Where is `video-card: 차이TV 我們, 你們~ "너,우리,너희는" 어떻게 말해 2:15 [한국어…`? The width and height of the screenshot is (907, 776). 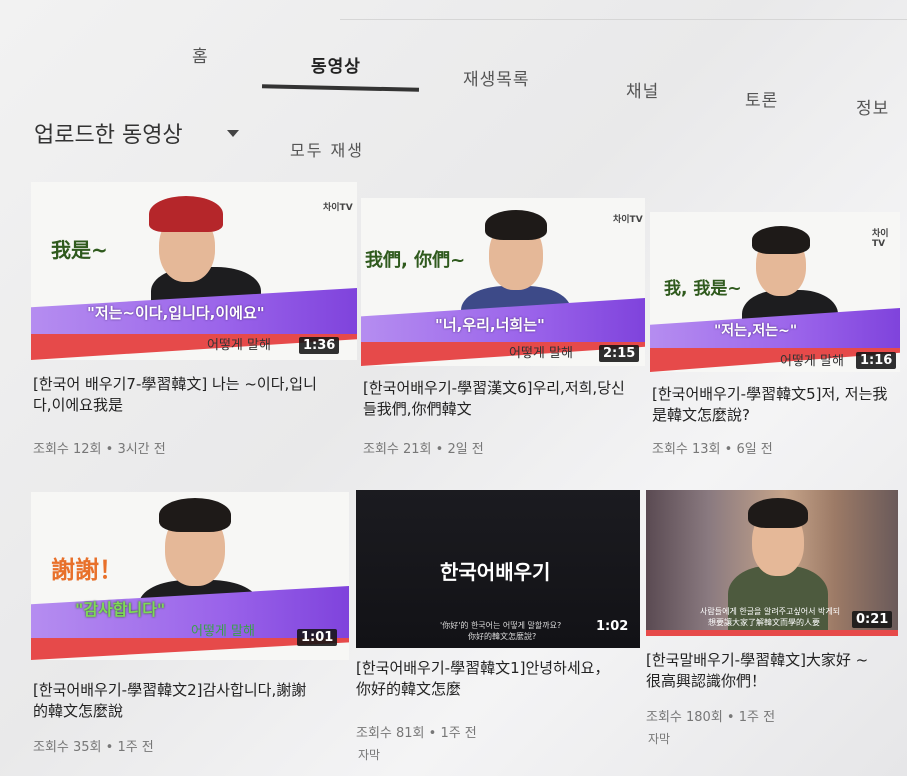 video-card: 차이TV 我們, 你們~ "너,우리,너희는" 어떻게 말해 2:15 [한국어… is located at coordinates (504, 338).